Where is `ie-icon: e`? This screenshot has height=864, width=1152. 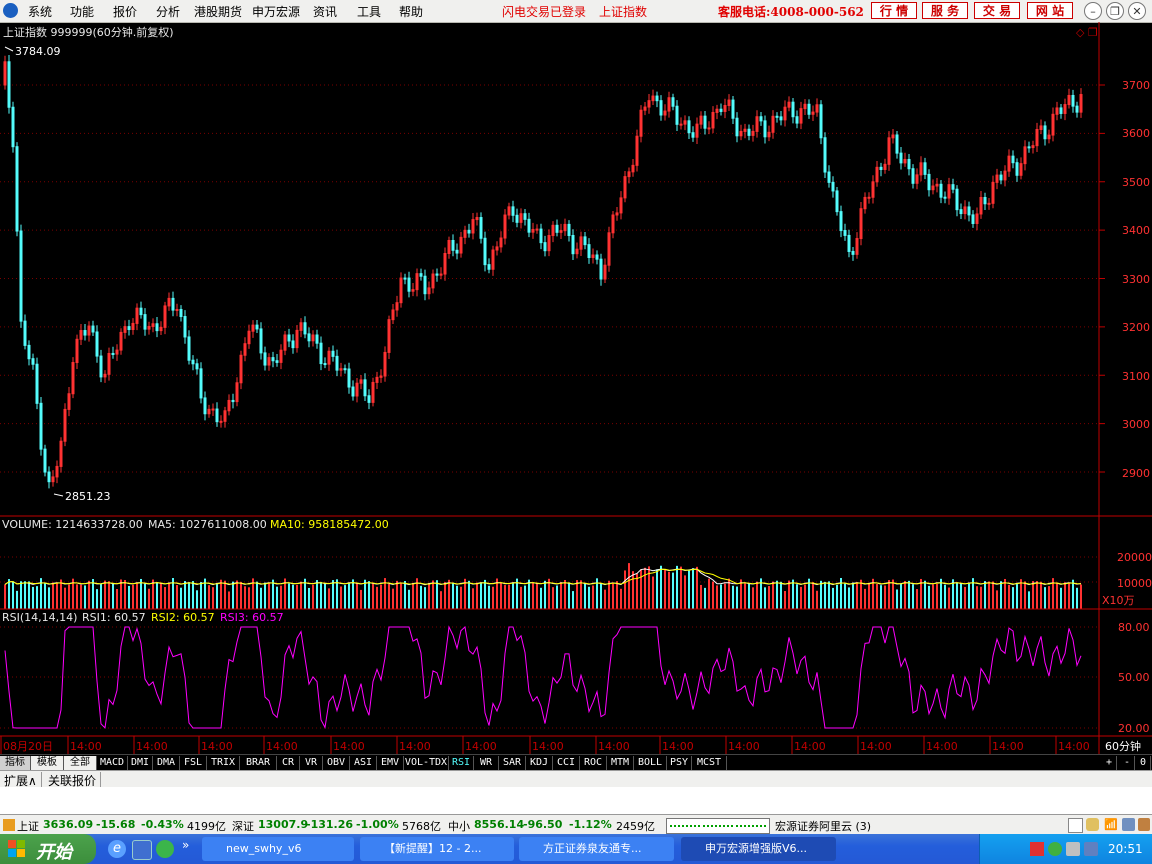 ie-icon: e is located at coordinates (117, 849).